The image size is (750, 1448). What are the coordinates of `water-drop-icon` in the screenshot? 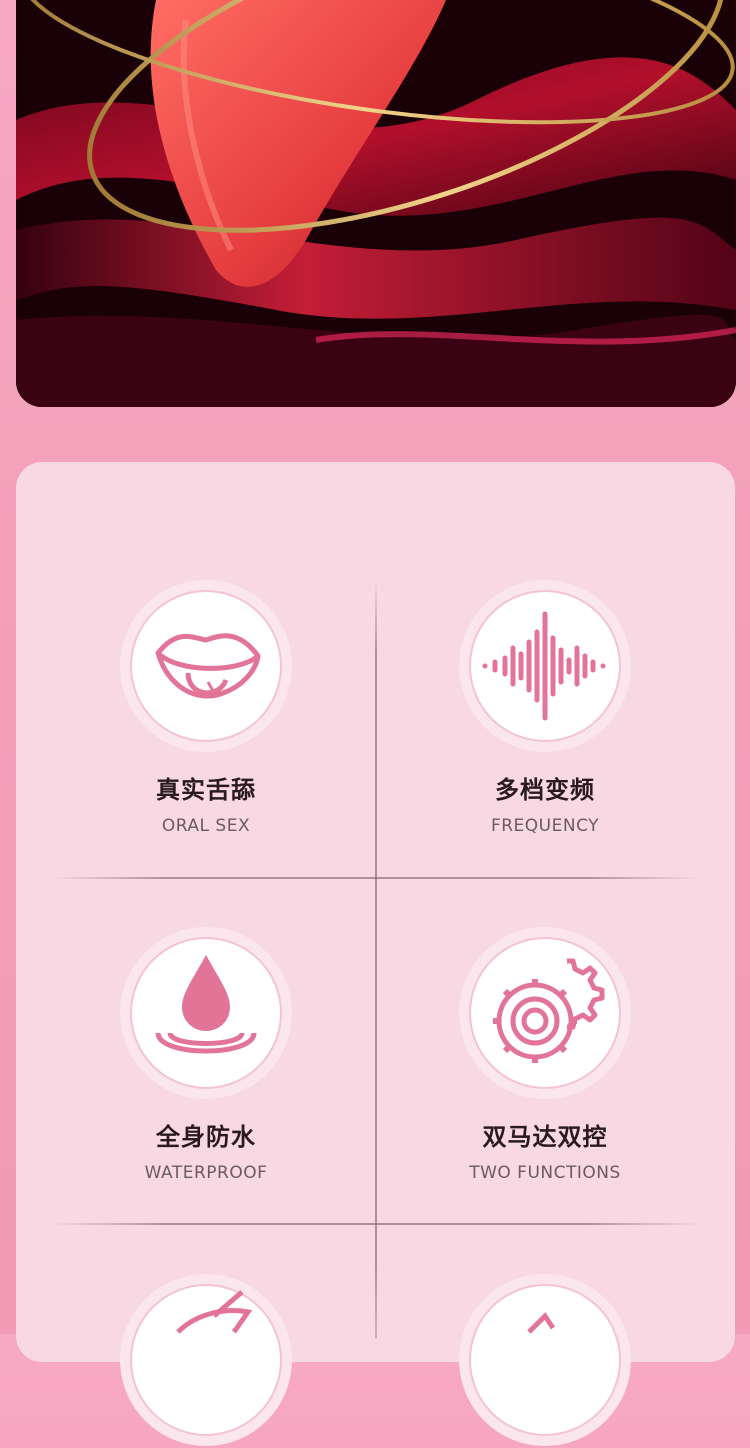 It's located at (206, 1013).